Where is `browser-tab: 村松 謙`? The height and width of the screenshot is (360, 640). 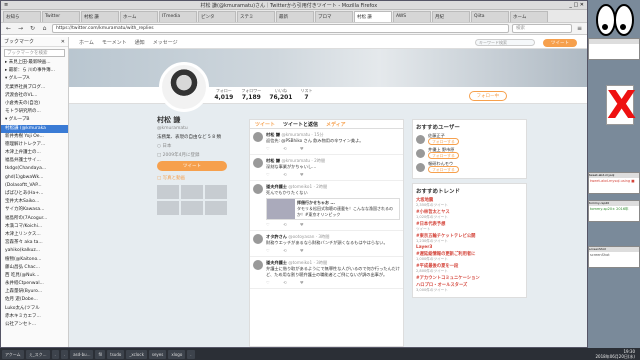
browser-tab: 村松 謙 is located at coordinates (100, 16).